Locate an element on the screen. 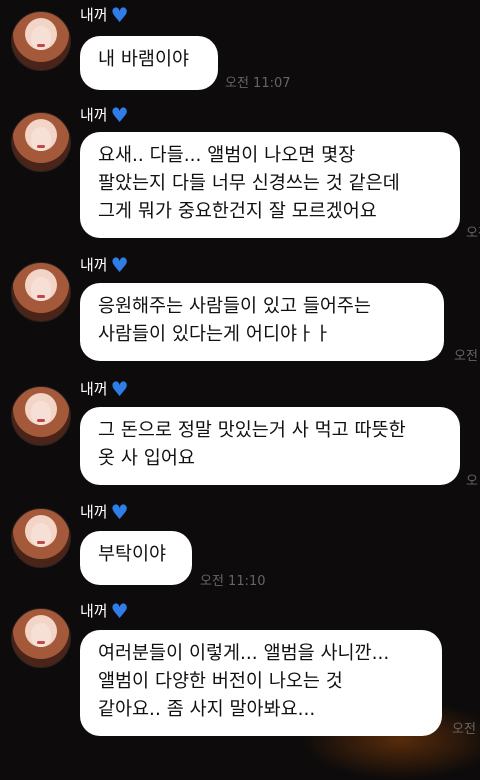 The height and width of the screenshot is (780, 480). message-line: 그 돈으로 정말 맛있는거 사 먹고 따뜻한 is located at coordinates (252, 430).